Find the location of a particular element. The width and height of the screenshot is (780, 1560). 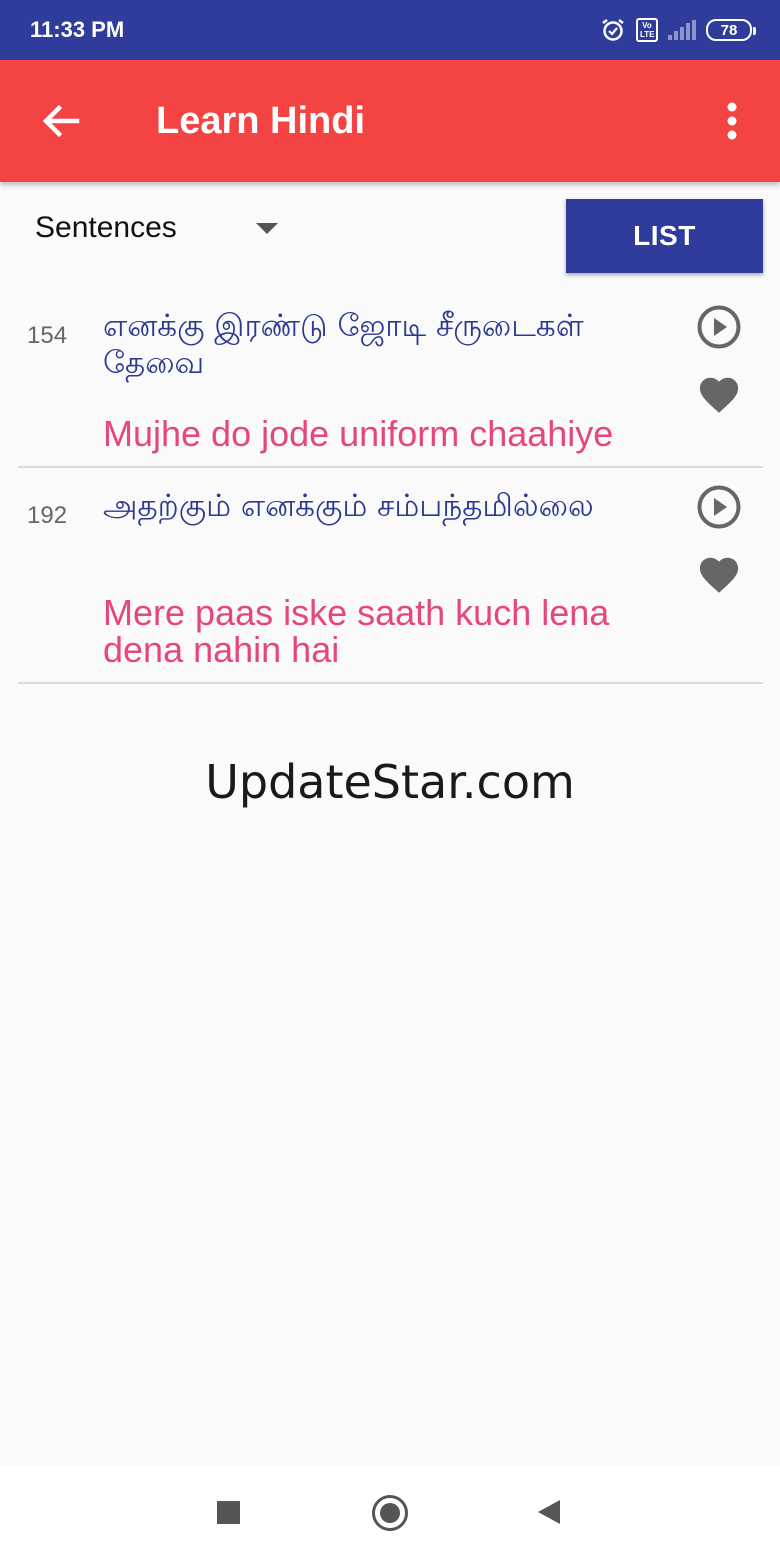

overflow-menu-button is located at coordinates (732, 121).